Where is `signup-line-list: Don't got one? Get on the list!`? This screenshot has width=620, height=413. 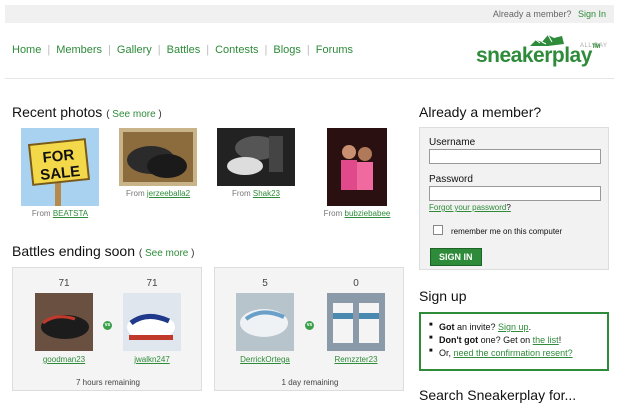 signup-line-list: Don't got one? Get on the list! is located at coordinates (518, 340).